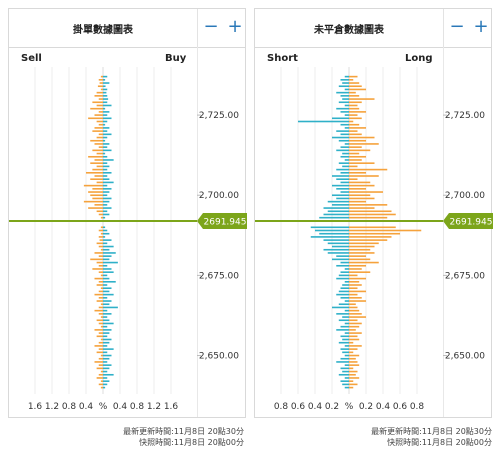  Describe the element at coordinates (465, 276) in the screenshot. I see `price-tick-label: 2,675.00` at that location.